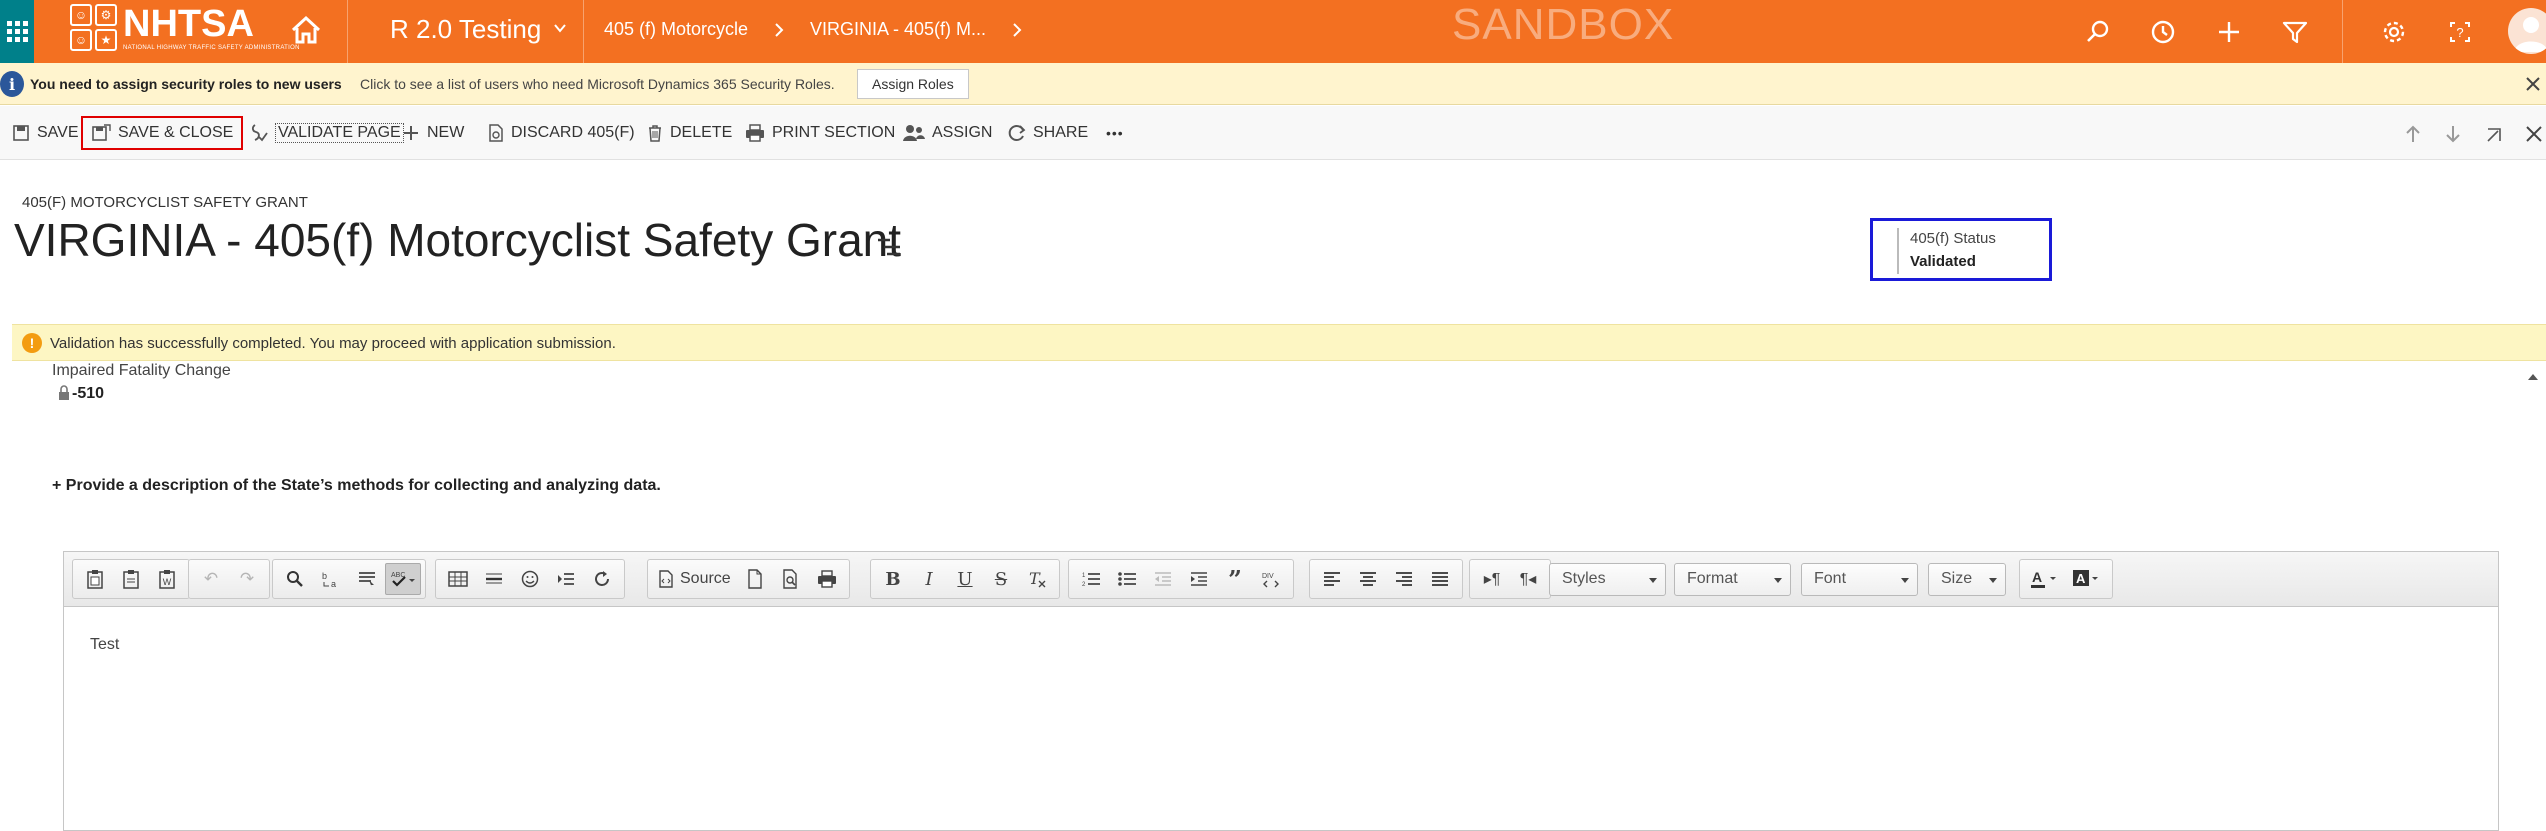 The width and height of the screenshot is (2546, 831). I want to click on table-icon, so click(458, 579).